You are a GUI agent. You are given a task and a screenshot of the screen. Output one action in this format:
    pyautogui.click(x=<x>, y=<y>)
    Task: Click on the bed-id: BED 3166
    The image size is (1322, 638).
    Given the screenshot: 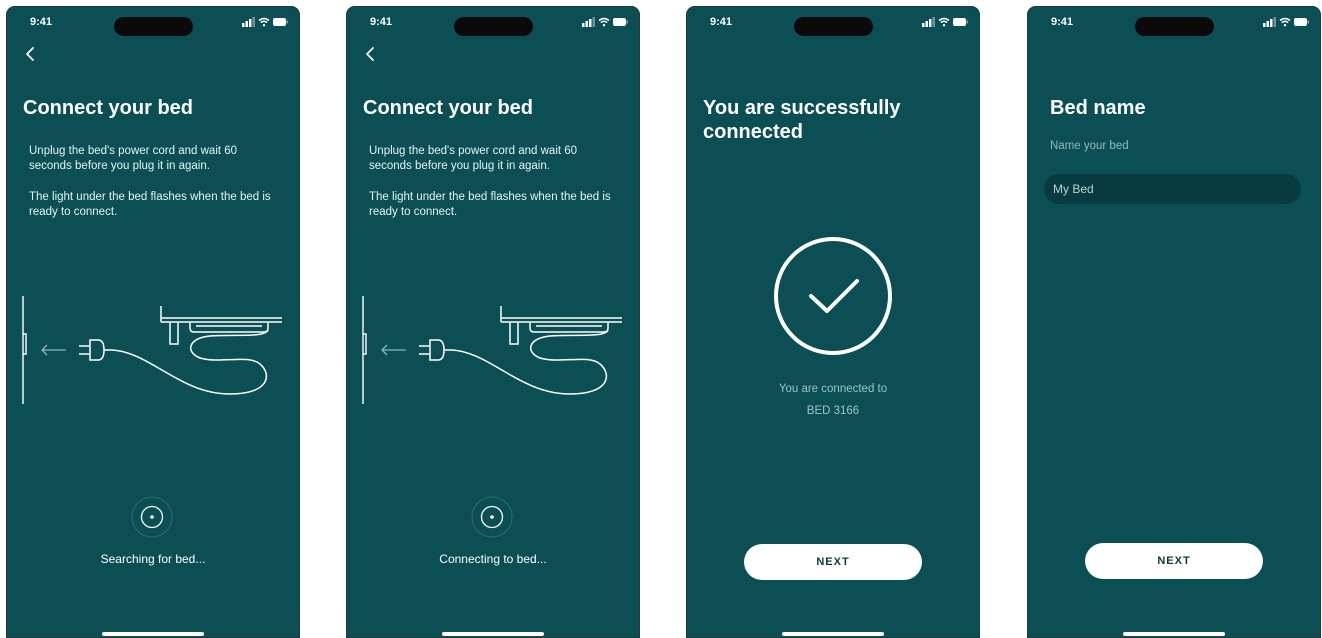 What is the action you would take?
    pyautogui.click(x=833, y=411)
    